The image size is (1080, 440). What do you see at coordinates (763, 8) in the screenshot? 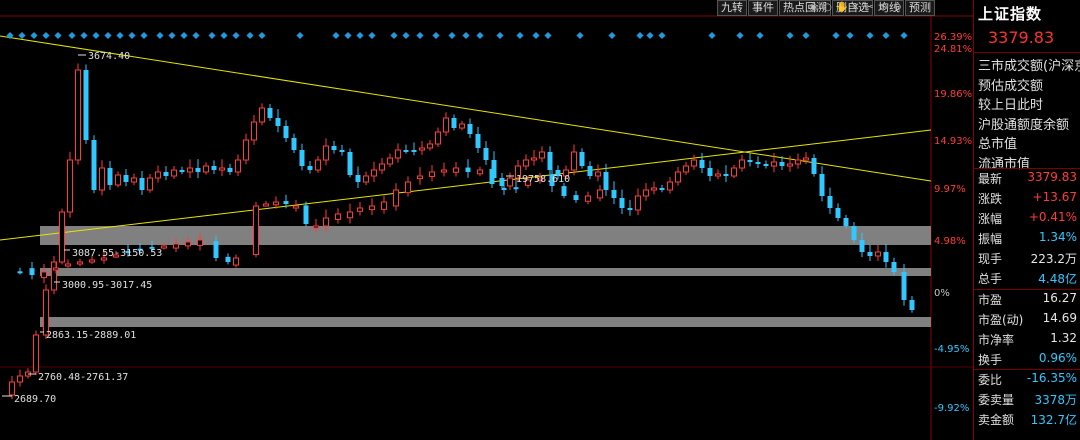
I see `toolbar-tab-1: 事件` at bounding box center [763, 8].